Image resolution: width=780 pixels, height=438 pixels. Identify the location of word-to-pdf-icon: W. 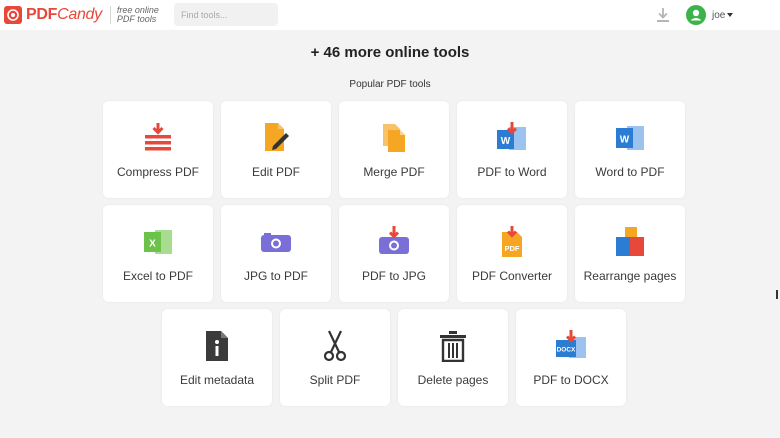
(630, 138).